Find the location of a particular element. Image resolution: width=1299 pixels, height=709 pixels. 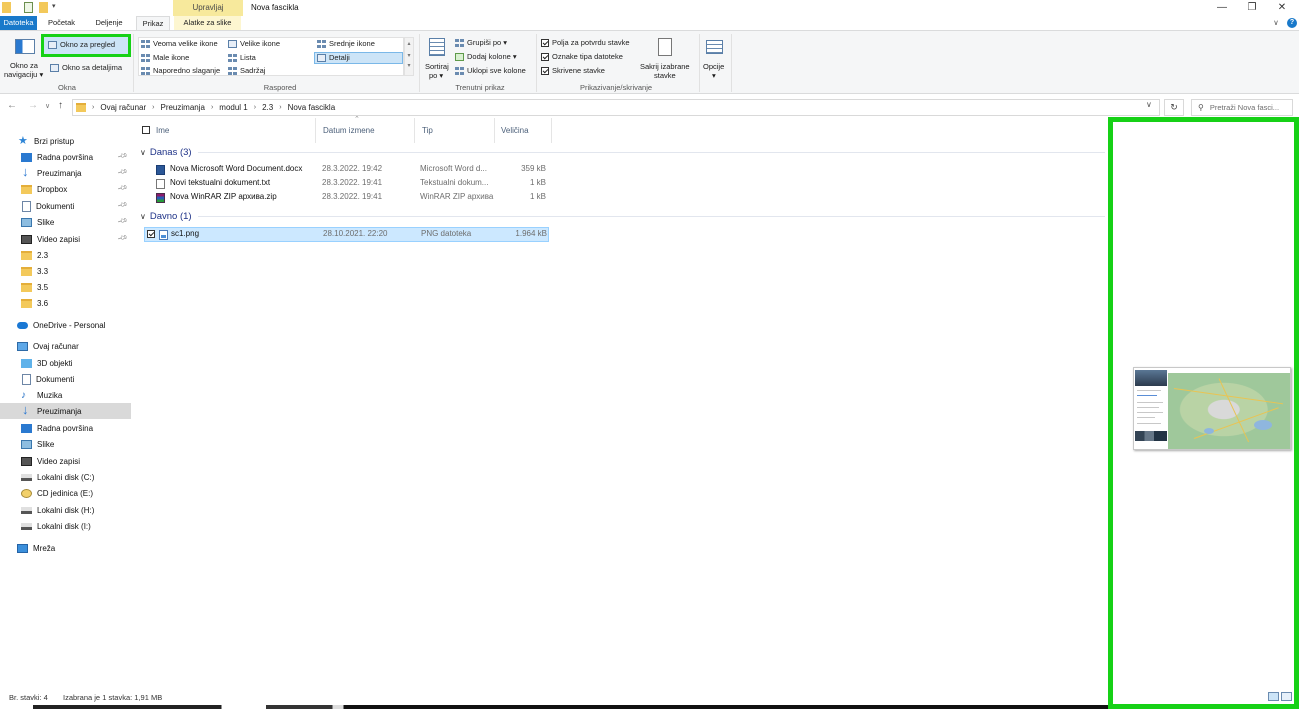

column-header-name: Ime is located at coordinates (226, 130).